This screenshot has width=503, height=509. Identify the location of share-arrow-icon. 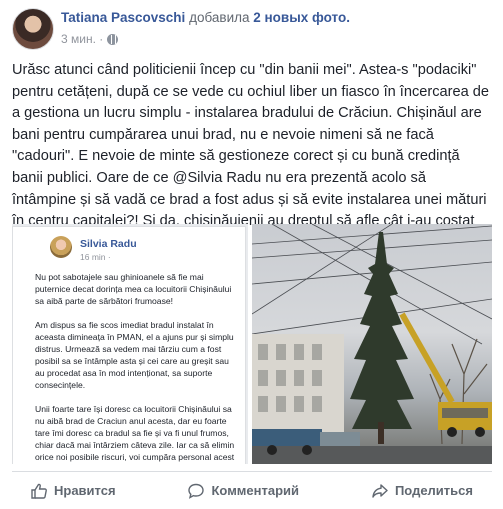
(380, 490).